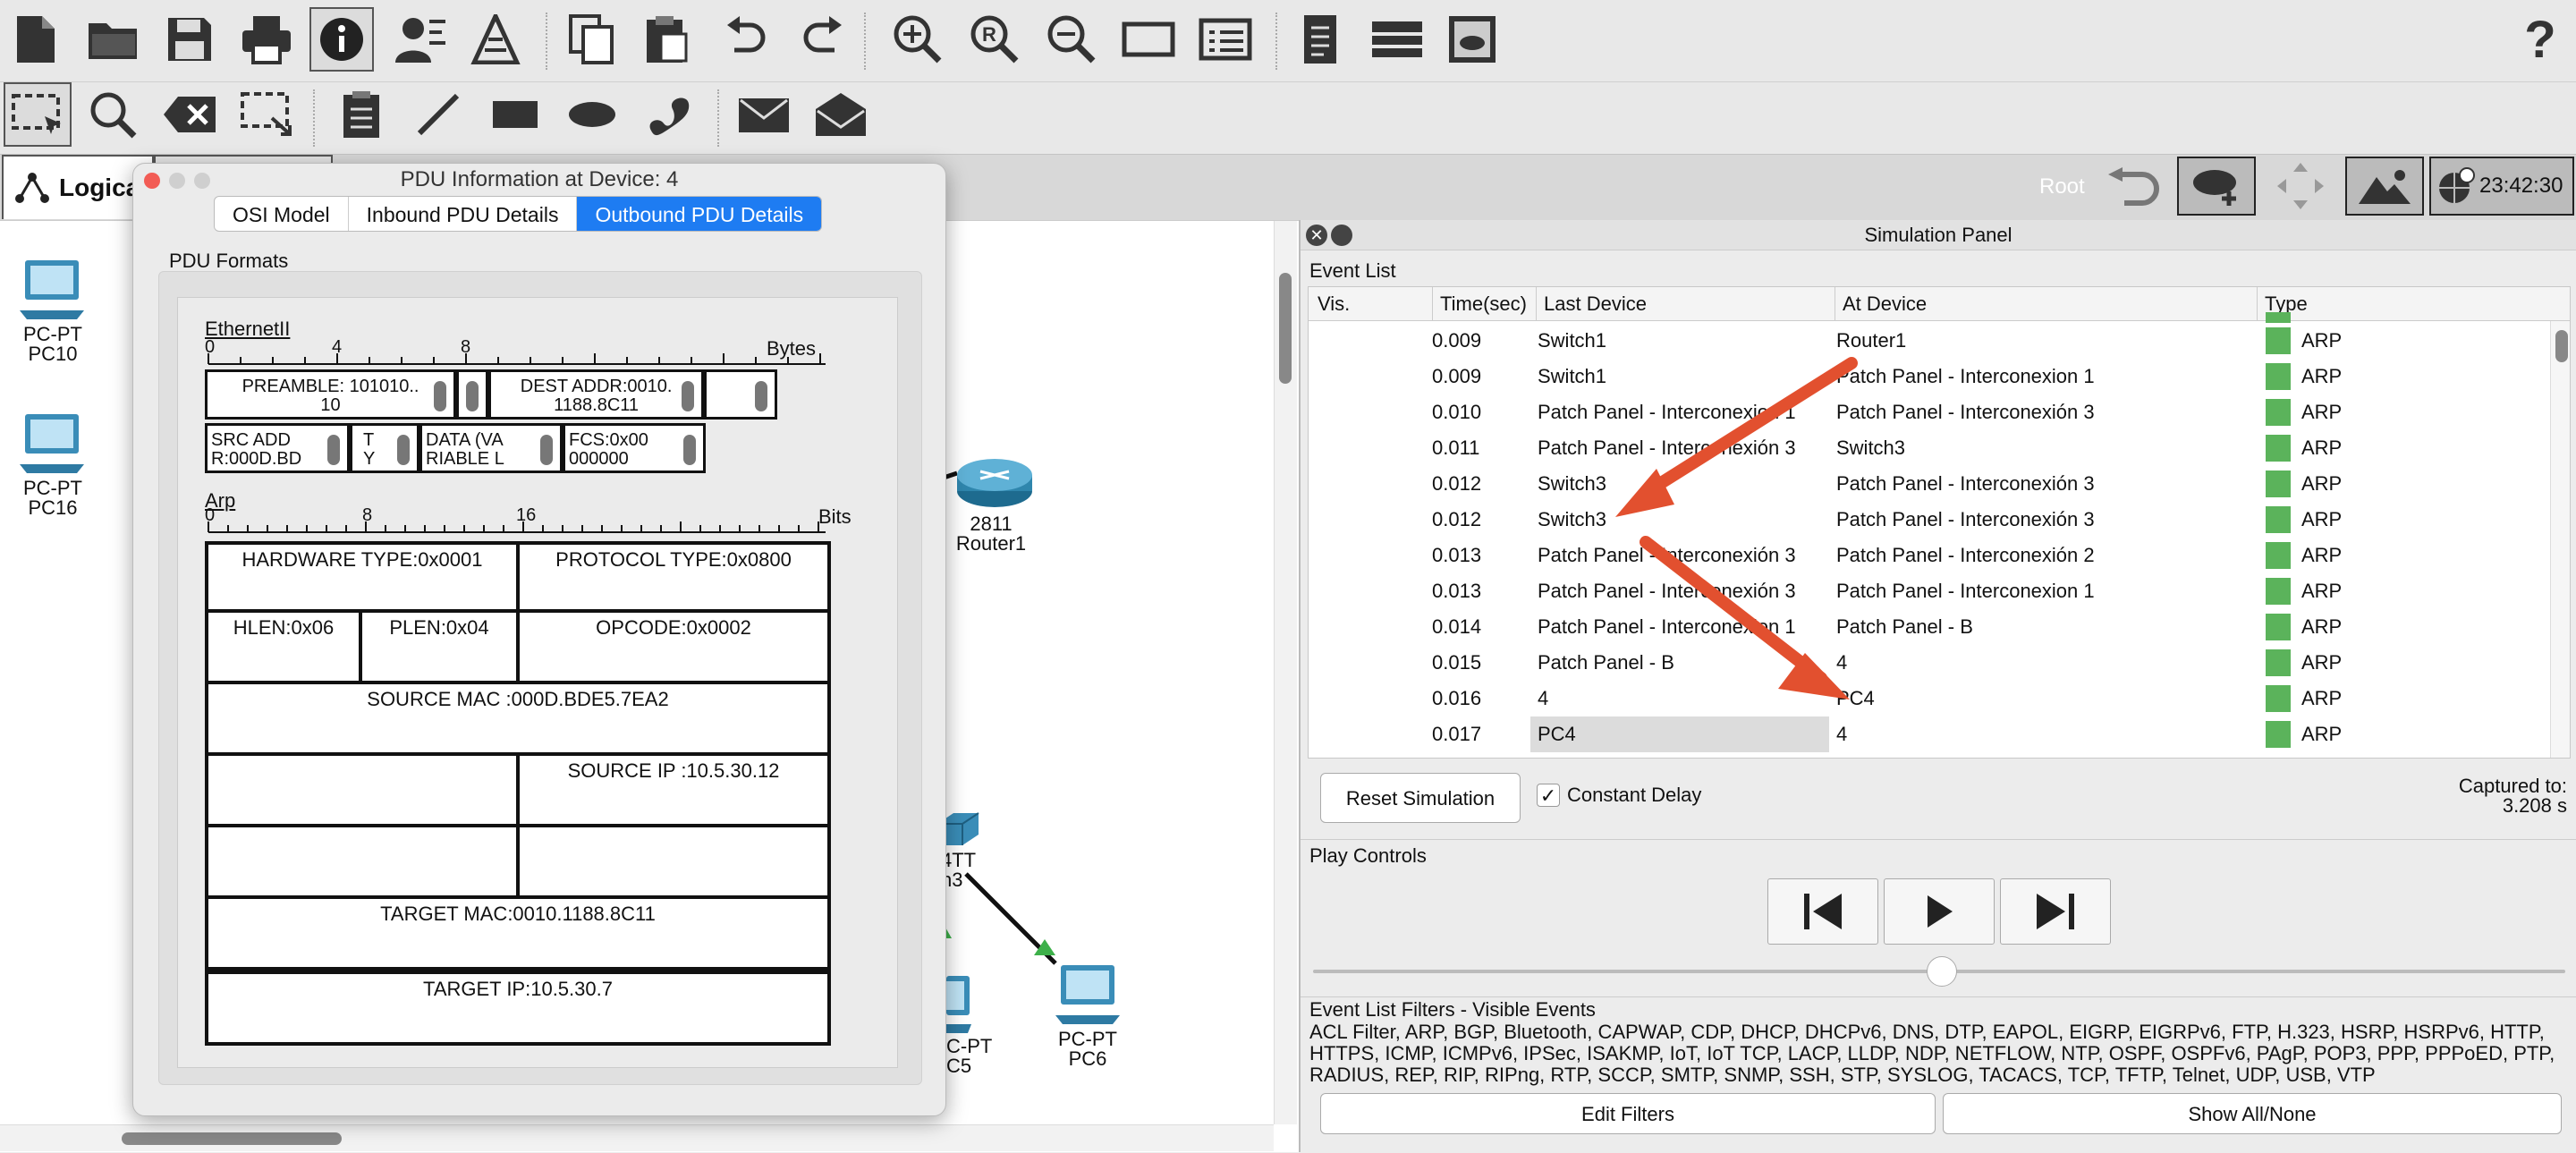 This screenshot has width=2576, height=1153. What do you see at coordinates (1548, 796) in the screenshot?
I see `constant-delay-checkbox: ✓` at bounding box center [1548, 796].